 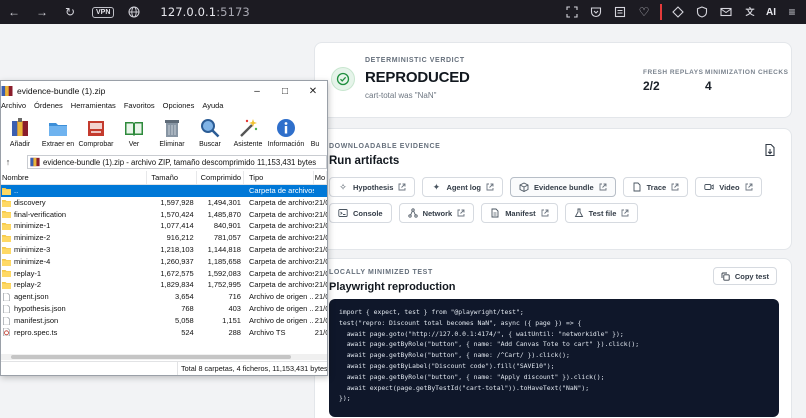 I want to click on pocket-icon, so click(x=596, y=12).